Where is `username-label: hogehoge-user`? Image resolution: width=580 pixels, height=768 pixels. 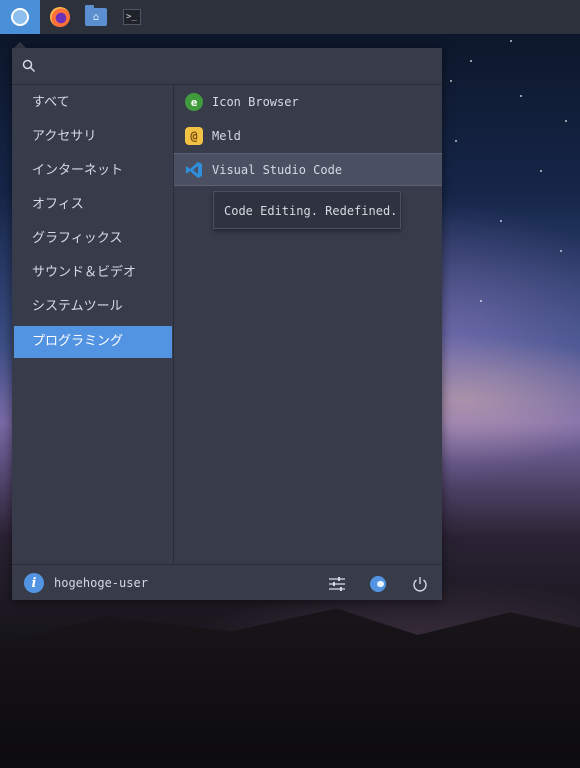
username-label: hogehoge-user is located at coordinates (101, 583).